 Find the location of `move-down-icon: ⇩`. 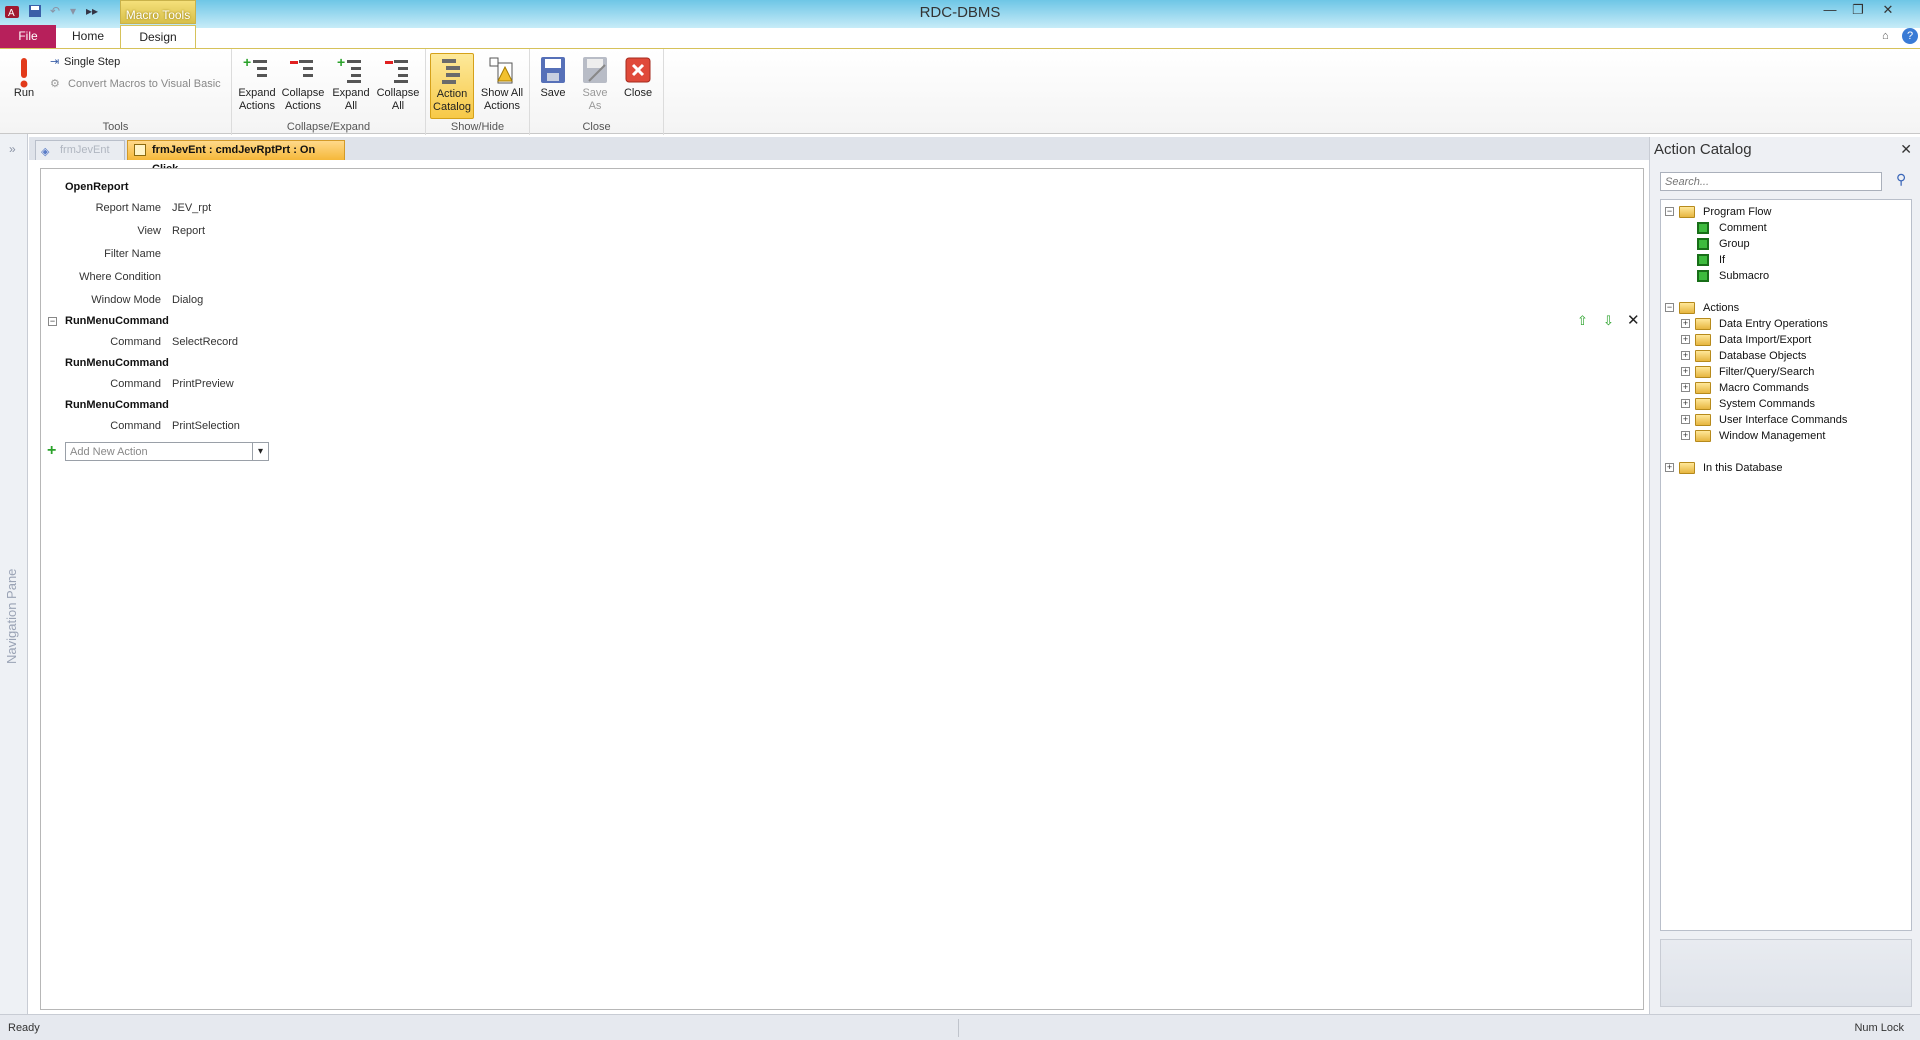

move-down-icon: ⇩ is located at coordinates (1608, 321).